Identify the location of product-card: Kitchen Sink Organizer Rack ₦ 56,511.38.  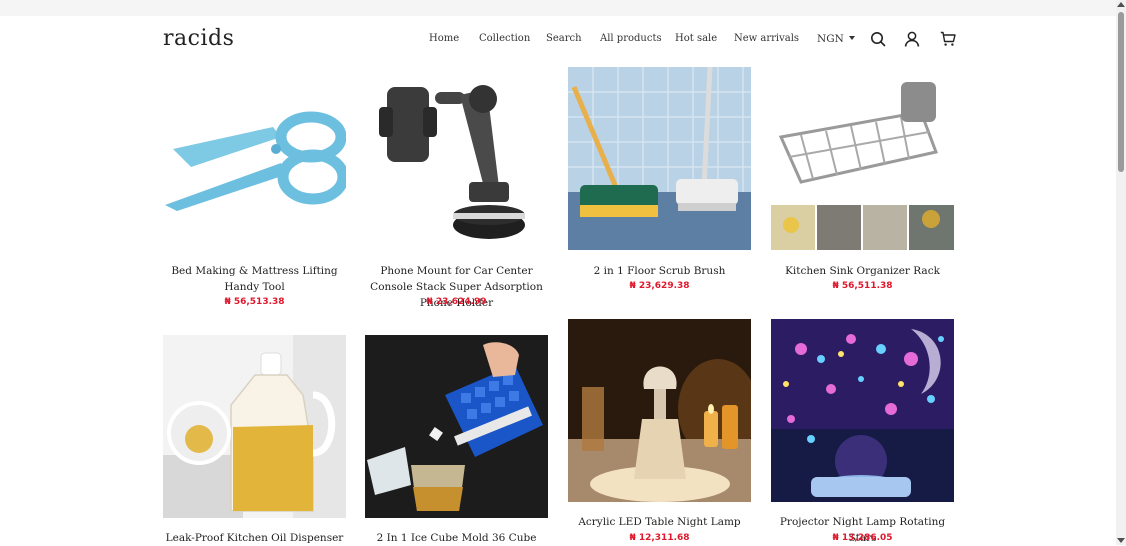
(862, 192).